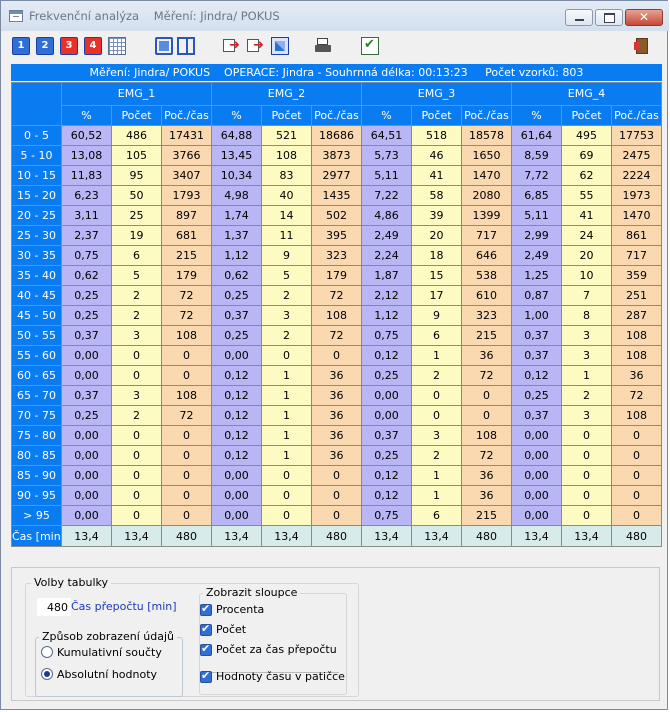  Describe the element at coordinates (323, 46) in the screenshot. I see `print-icon` at that location.